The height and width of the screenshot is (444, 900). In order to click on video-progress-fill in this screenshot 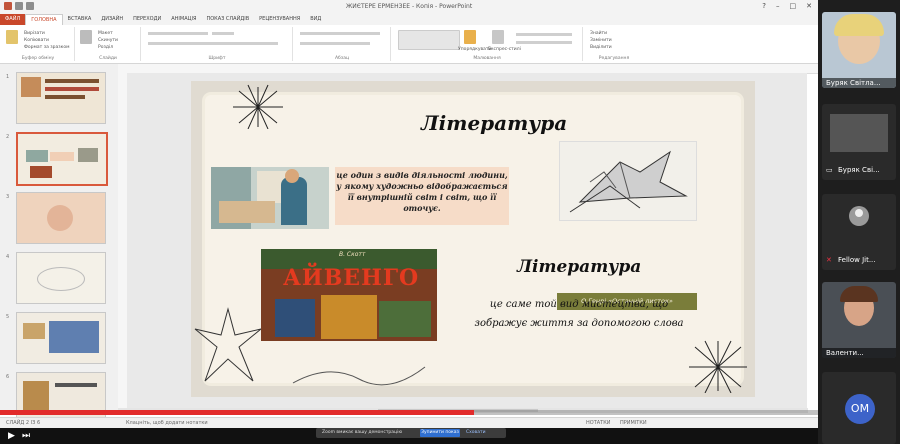, I will do `click(237, 412)`.